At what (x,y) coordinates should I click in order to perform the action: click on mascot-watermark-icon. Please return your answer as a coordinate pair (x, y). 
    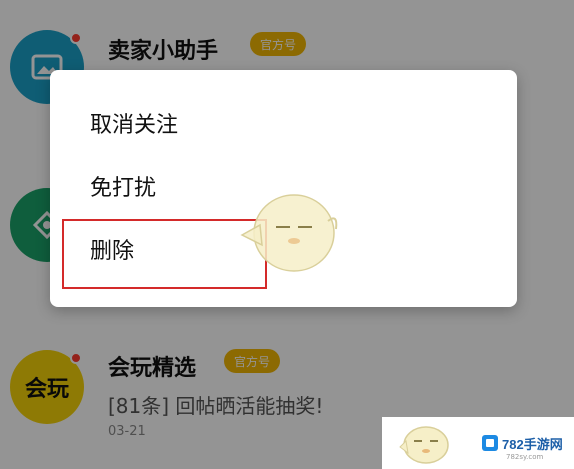
    Looking at the image, I should click on (289, 233).